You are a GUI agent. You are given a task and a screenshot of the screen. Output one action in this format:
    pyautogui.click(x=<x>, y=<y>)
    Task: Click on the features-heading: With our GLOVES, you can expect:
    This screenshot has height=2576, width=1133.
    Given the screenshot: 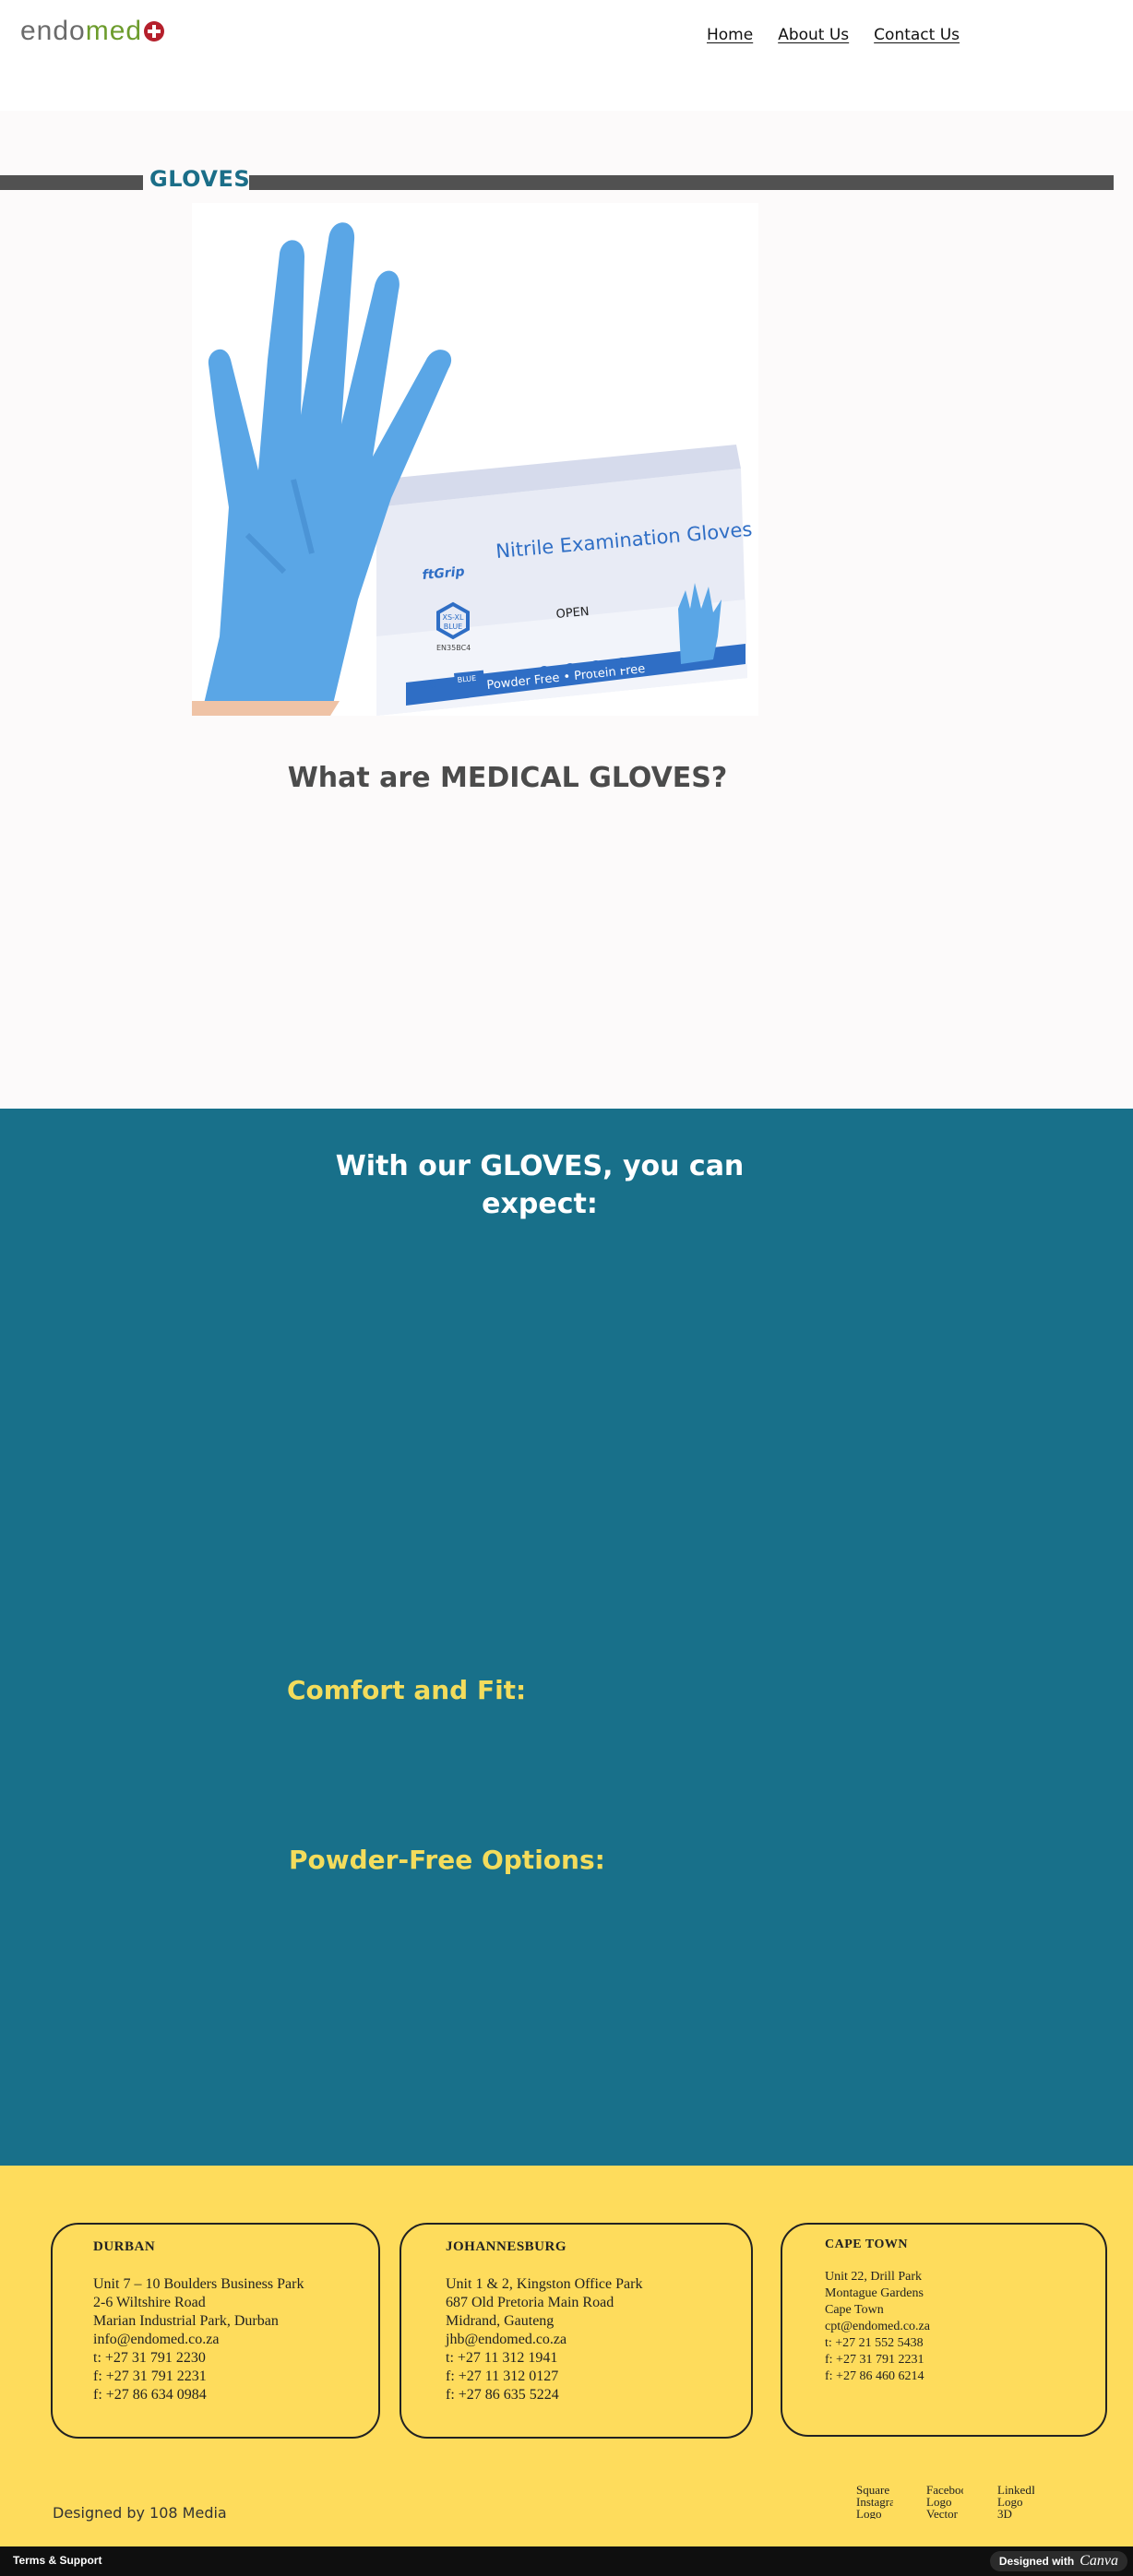 What is the action you would take?
    pyautogui.click(x=540, y=1185)
    